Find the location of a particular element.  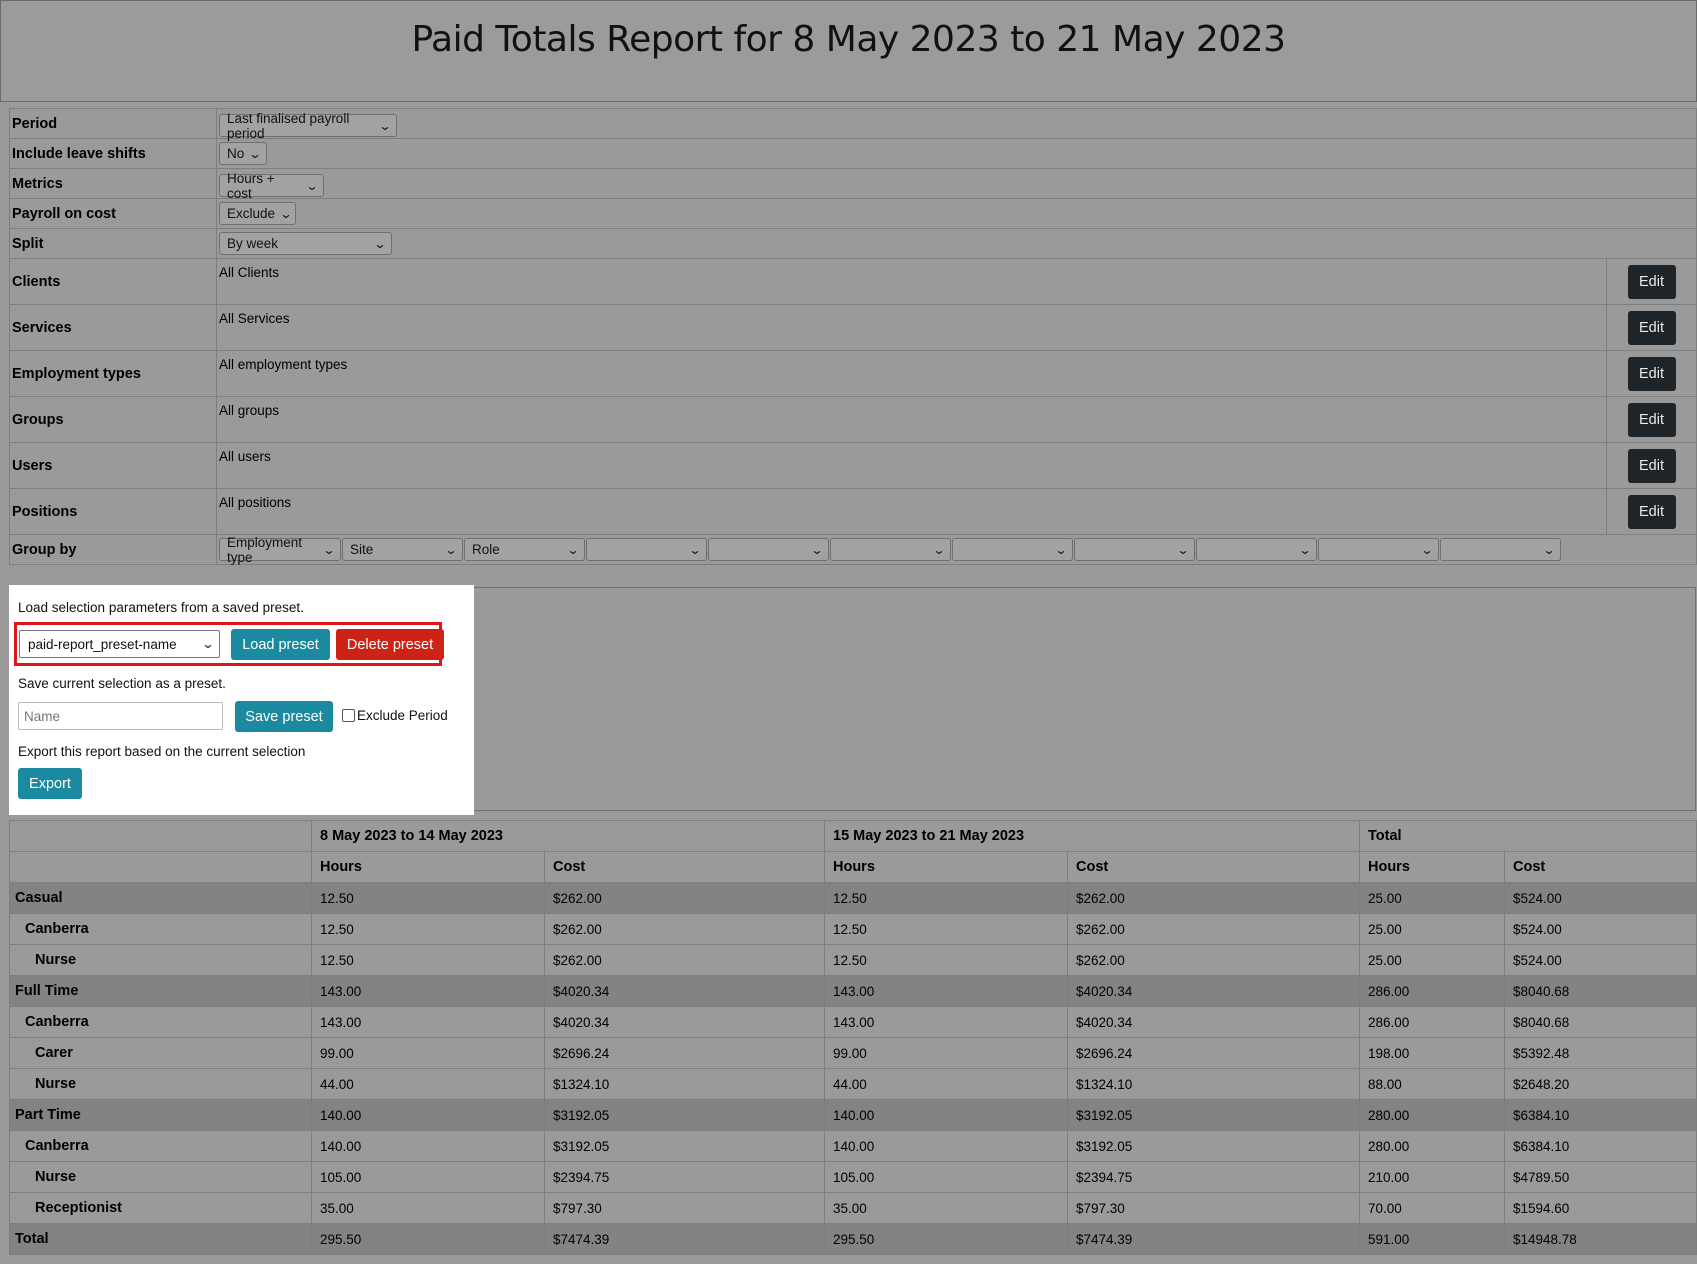

param-row-metrics: Metrics Hours + cost ⌄ is located at coordinates (853, 184).